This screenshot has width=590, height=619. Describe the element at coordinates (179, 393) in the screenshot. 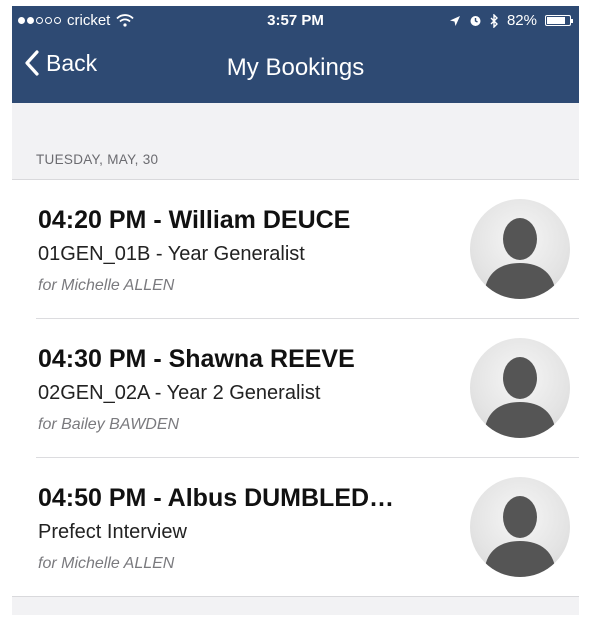

I see `booking-subtitle: 02GEN_02A - Year 2 Generalist` at that location.